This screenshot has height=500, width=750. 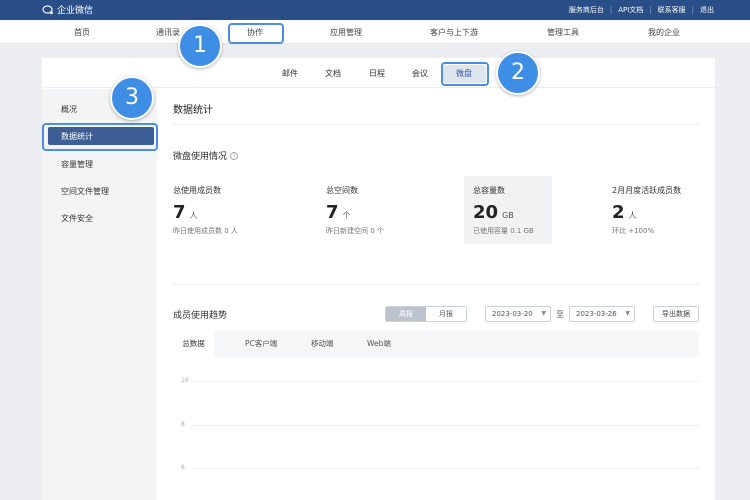 What do you see at coordinates (200, 157) in the screenshot?
I see `section-title-text: 微盘使用情况` at bounding box center [200, 157].